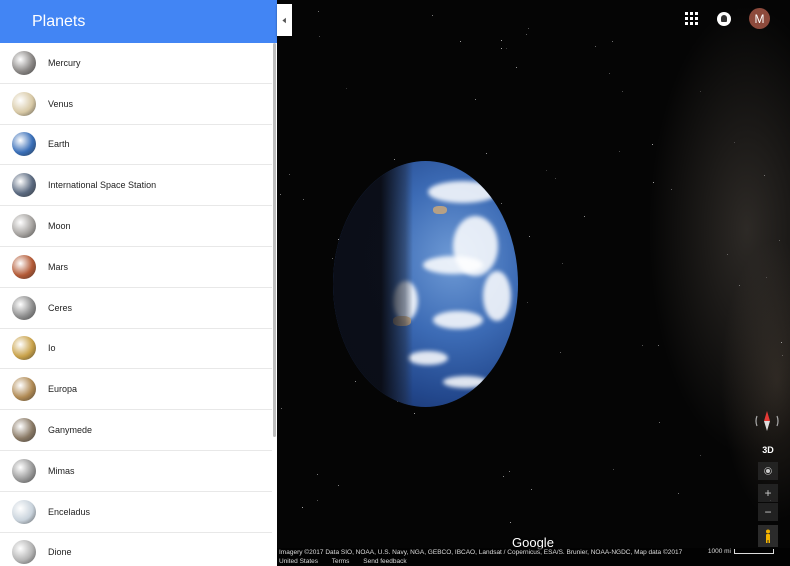 This screenshot has height=566, width=790. Describe the element at coordinates (384, 561) in the screenshot. I see `send-feedback-link: Send feedback` at that location.